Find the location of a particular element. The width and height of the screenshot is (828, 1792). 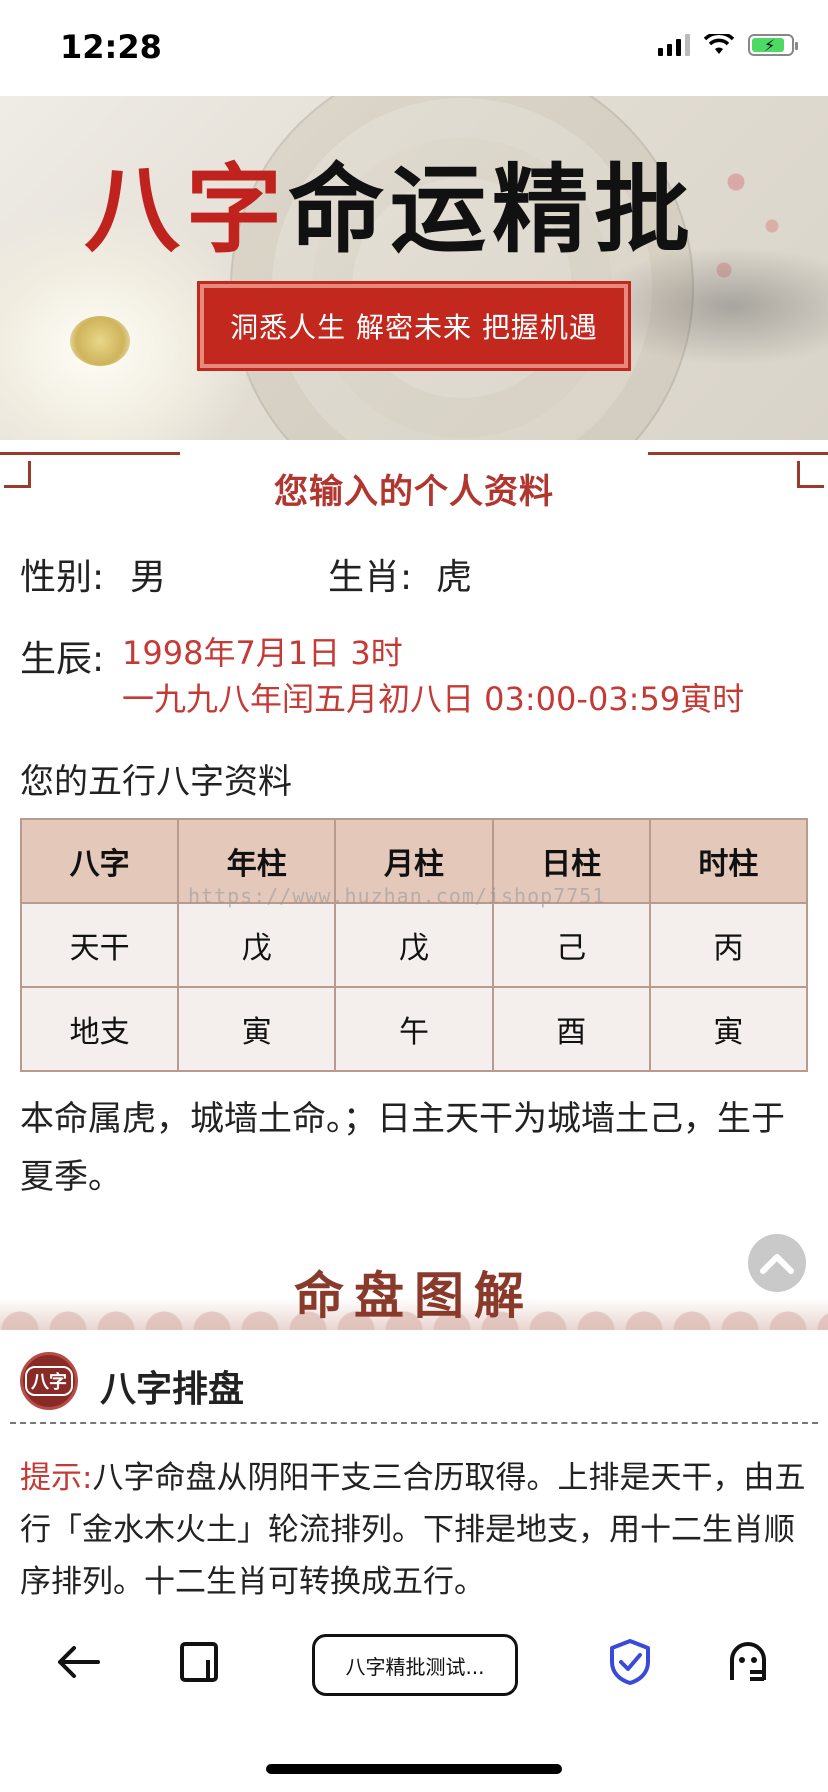

birth-solar-date: 1998年7月1日 3时 is located at coordinates (262, 653).